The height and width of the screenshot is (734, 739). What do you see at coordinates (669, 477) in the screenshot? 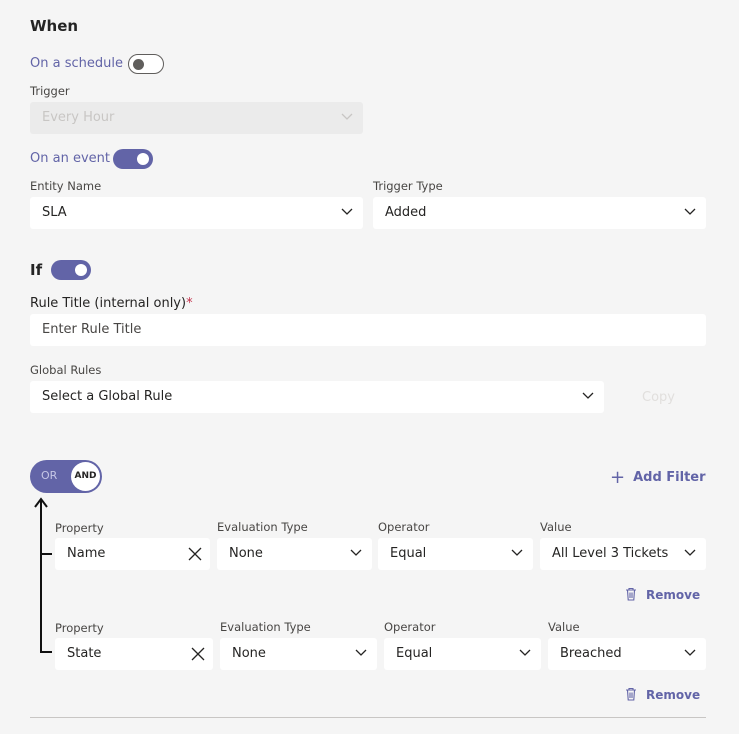
I see `add-filter-label: Add Filter` at bounding box center [669, 477].